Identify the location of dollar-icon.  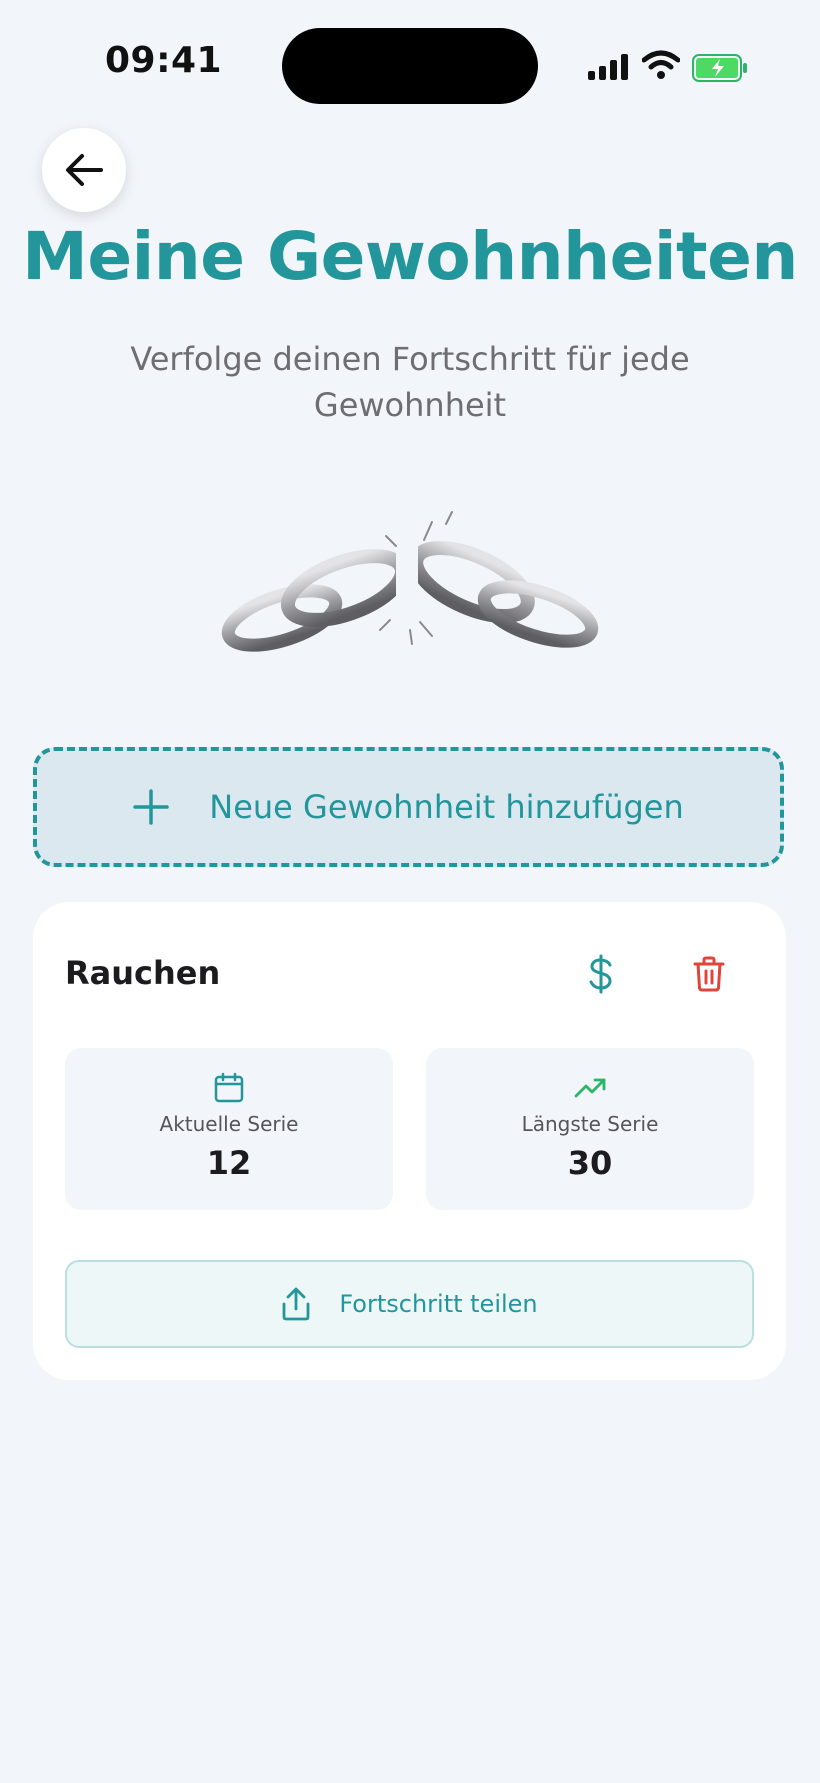
(601, 974).